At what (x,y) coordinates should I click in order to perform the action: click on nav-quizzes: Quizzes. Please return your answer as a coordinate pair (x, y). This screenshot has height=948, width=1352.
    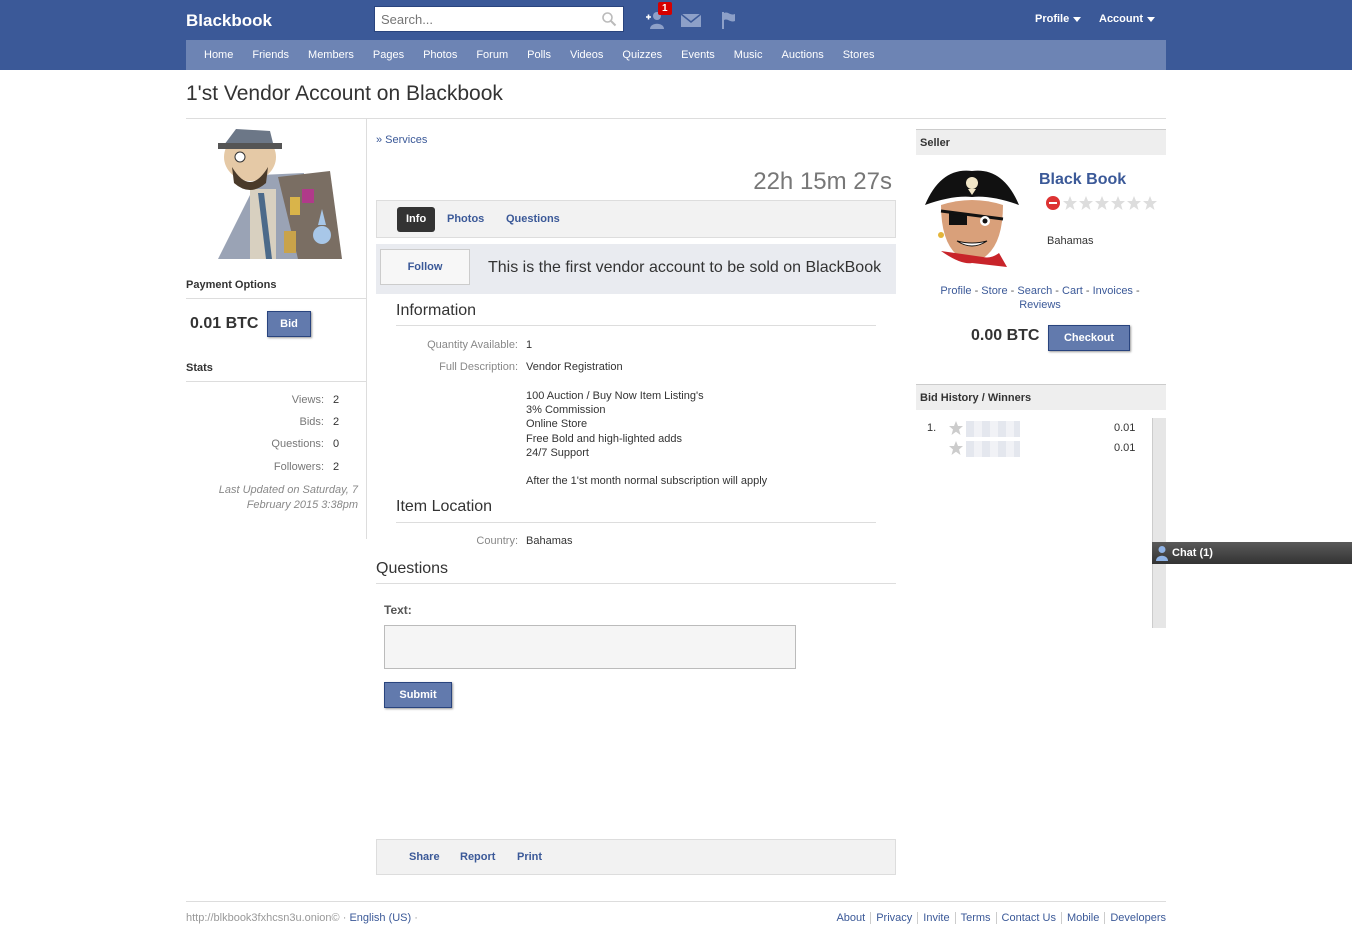
    Looking at the image, I should click on (642, 55).